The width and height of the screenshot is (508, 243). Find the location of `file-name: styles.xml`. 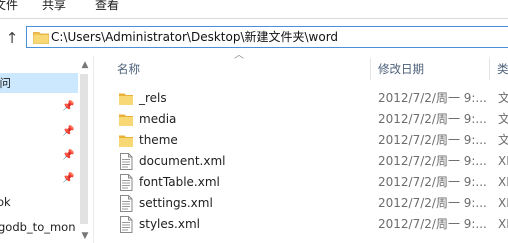

file-name: styles.xml is located at coordinates (169, 224).